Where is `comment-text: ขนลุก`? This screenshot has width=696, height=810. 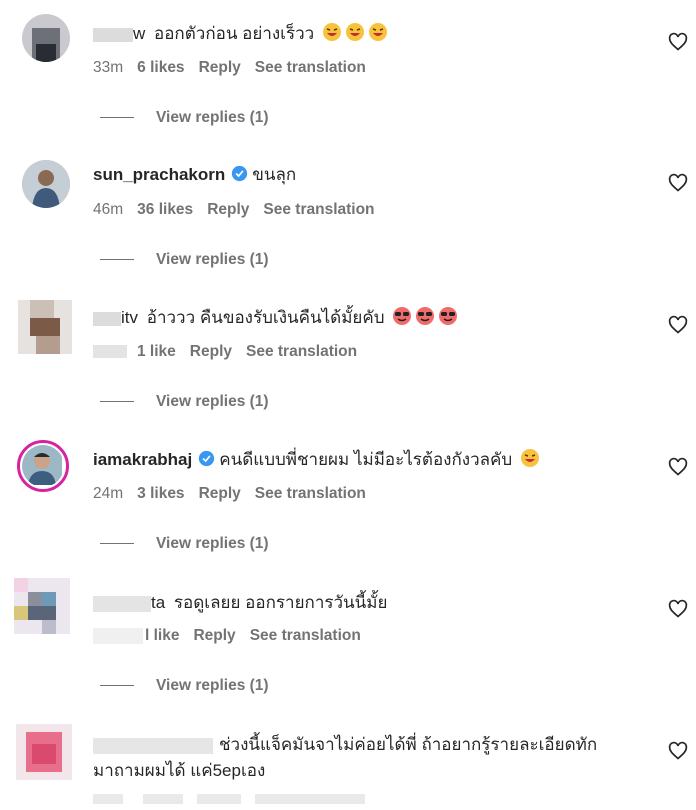
comment-text: ขนลุก is located at coordinates (274, 174).